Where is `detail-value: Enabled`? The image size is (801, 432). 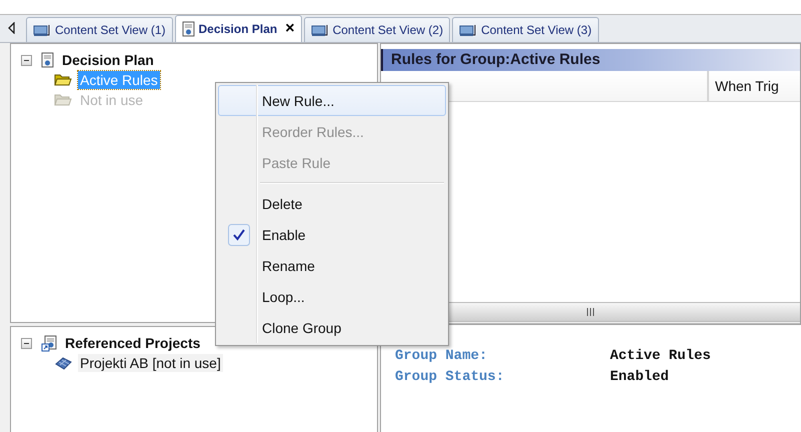
detail-value: Enabled is located at coordinates (639, 378).